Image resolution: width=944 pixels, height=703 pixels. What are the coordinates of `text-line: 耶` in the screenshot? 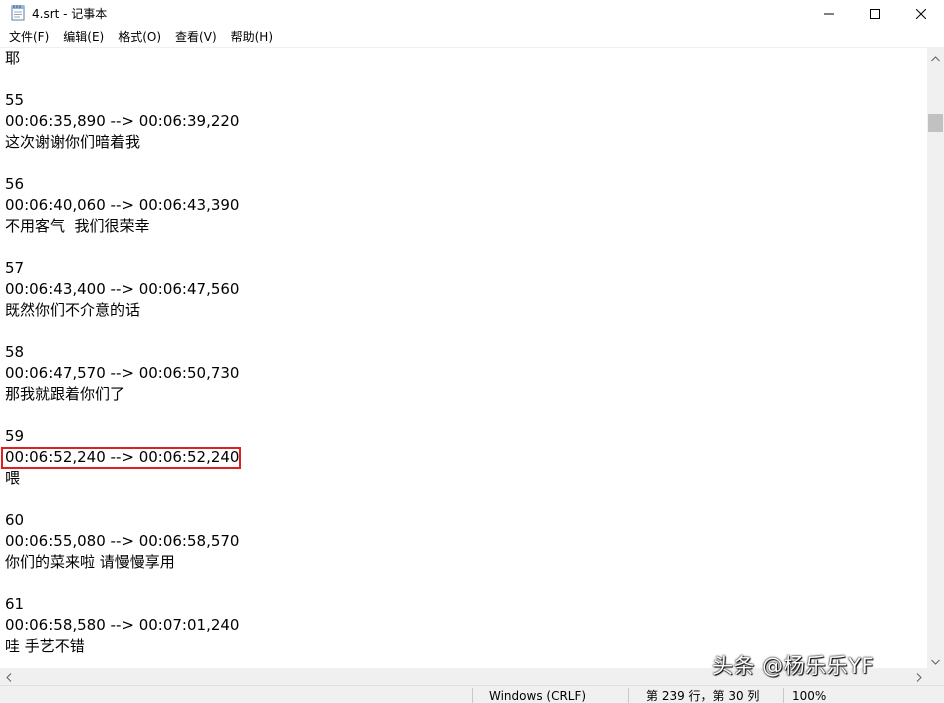 It's located at (13, 58).